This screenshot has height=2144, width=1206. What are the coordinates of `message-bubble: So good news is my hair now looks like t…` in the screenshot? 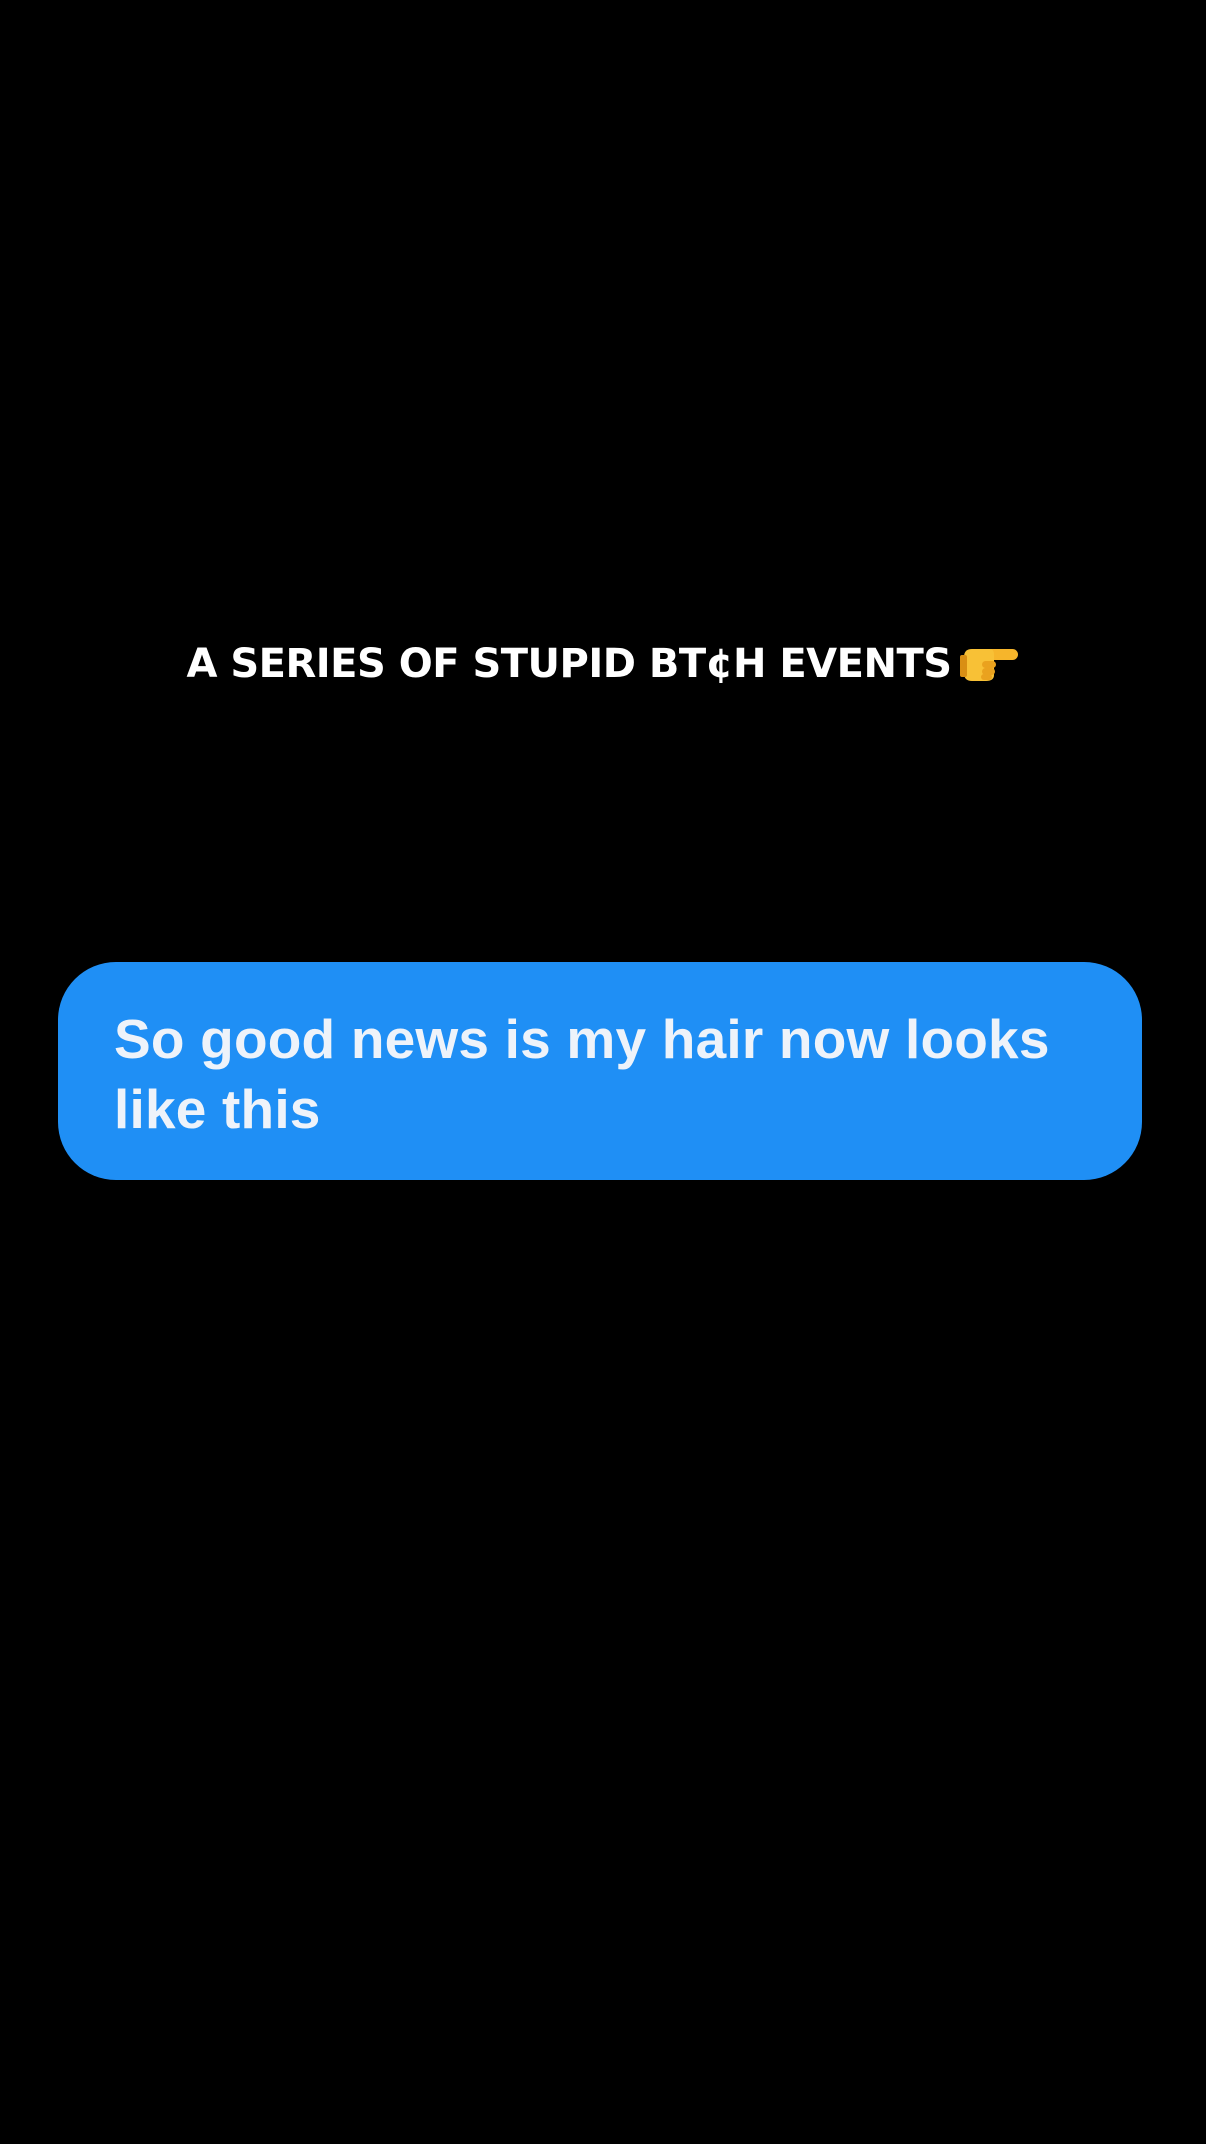 It's located at (600, 1071).